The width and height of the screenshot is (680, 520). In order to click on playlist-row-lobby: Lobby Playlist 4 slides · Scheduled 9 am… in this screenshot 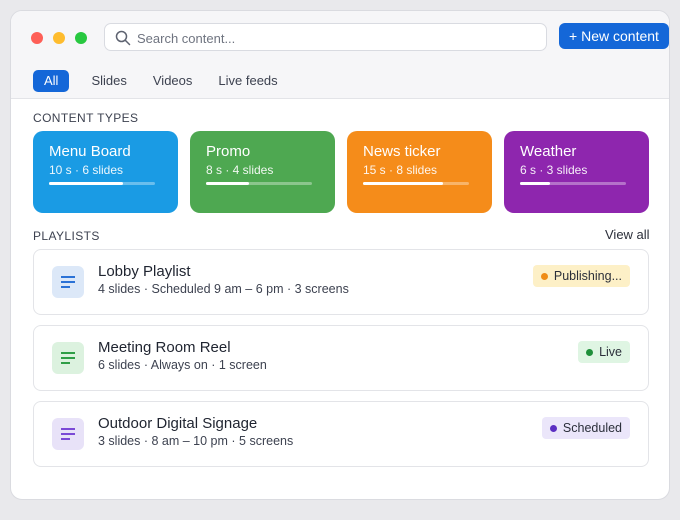, I will do `click(341, 282)`.